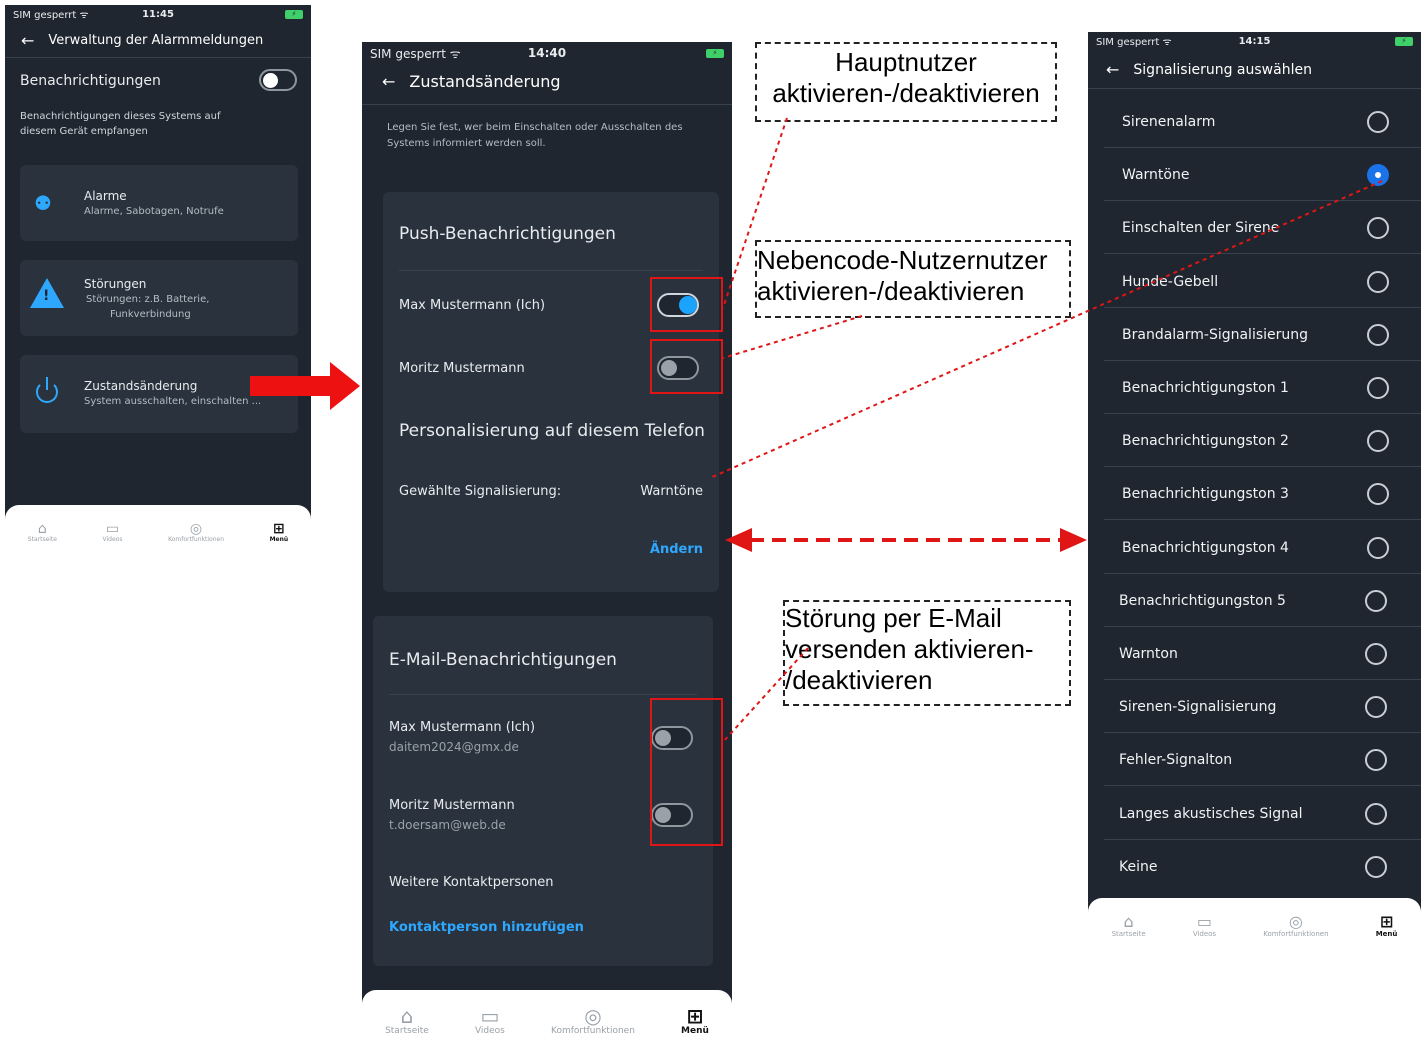 Image resolution: width=1426 pixels, height=1040 pixels. What do you see at coordinates (1222, 69) in the screenshot?
I see `page-title: Signalisierung auswählen` at bounding box center [1222, 69].